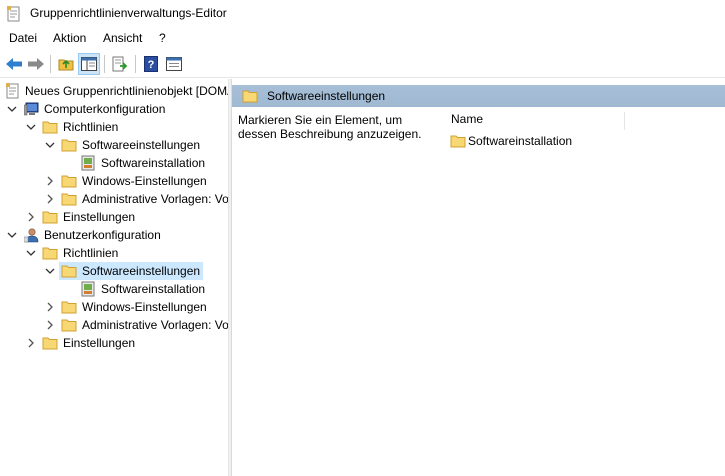 Image resolution: width=725 pixels, height=476 pixels. Describe the element at coordinates (520, 141) in the screenshot. I see `list-item-label: Softwareinstallation` at that location.